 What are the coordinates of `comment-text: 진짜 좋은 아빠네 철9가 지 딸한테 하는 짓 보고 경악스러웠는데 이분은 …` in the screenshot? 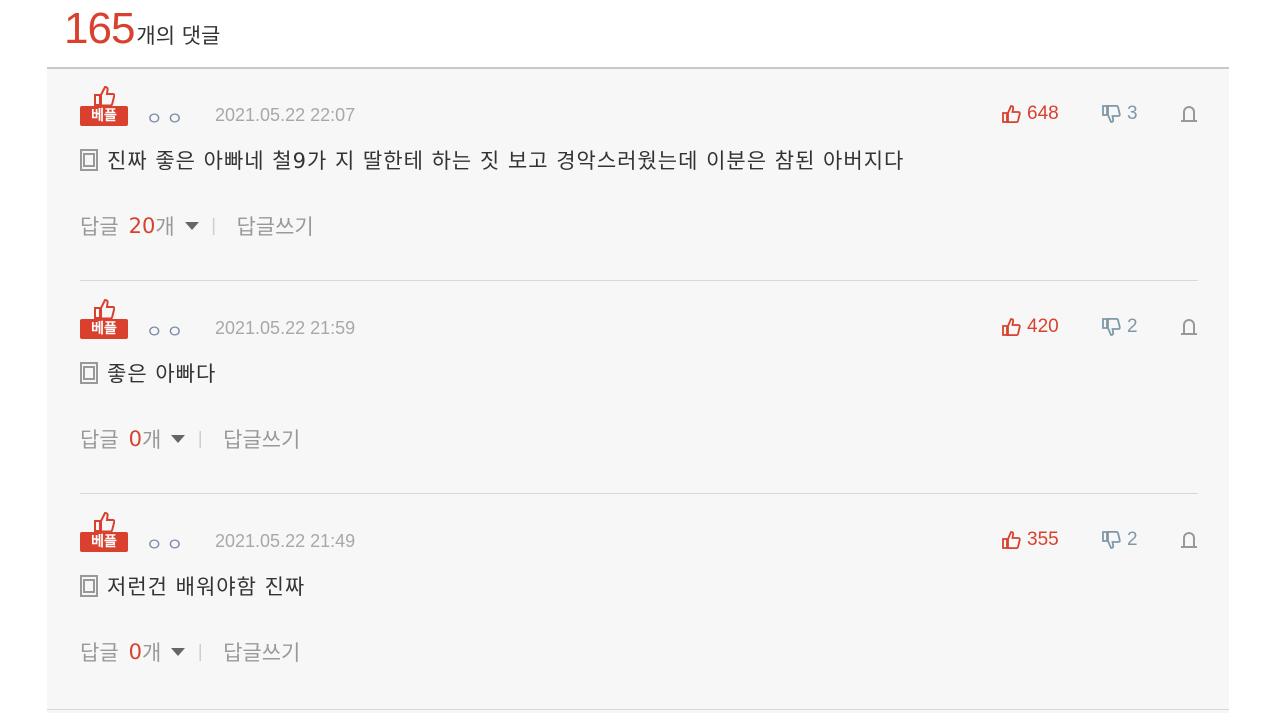 It's located at (506, 161).